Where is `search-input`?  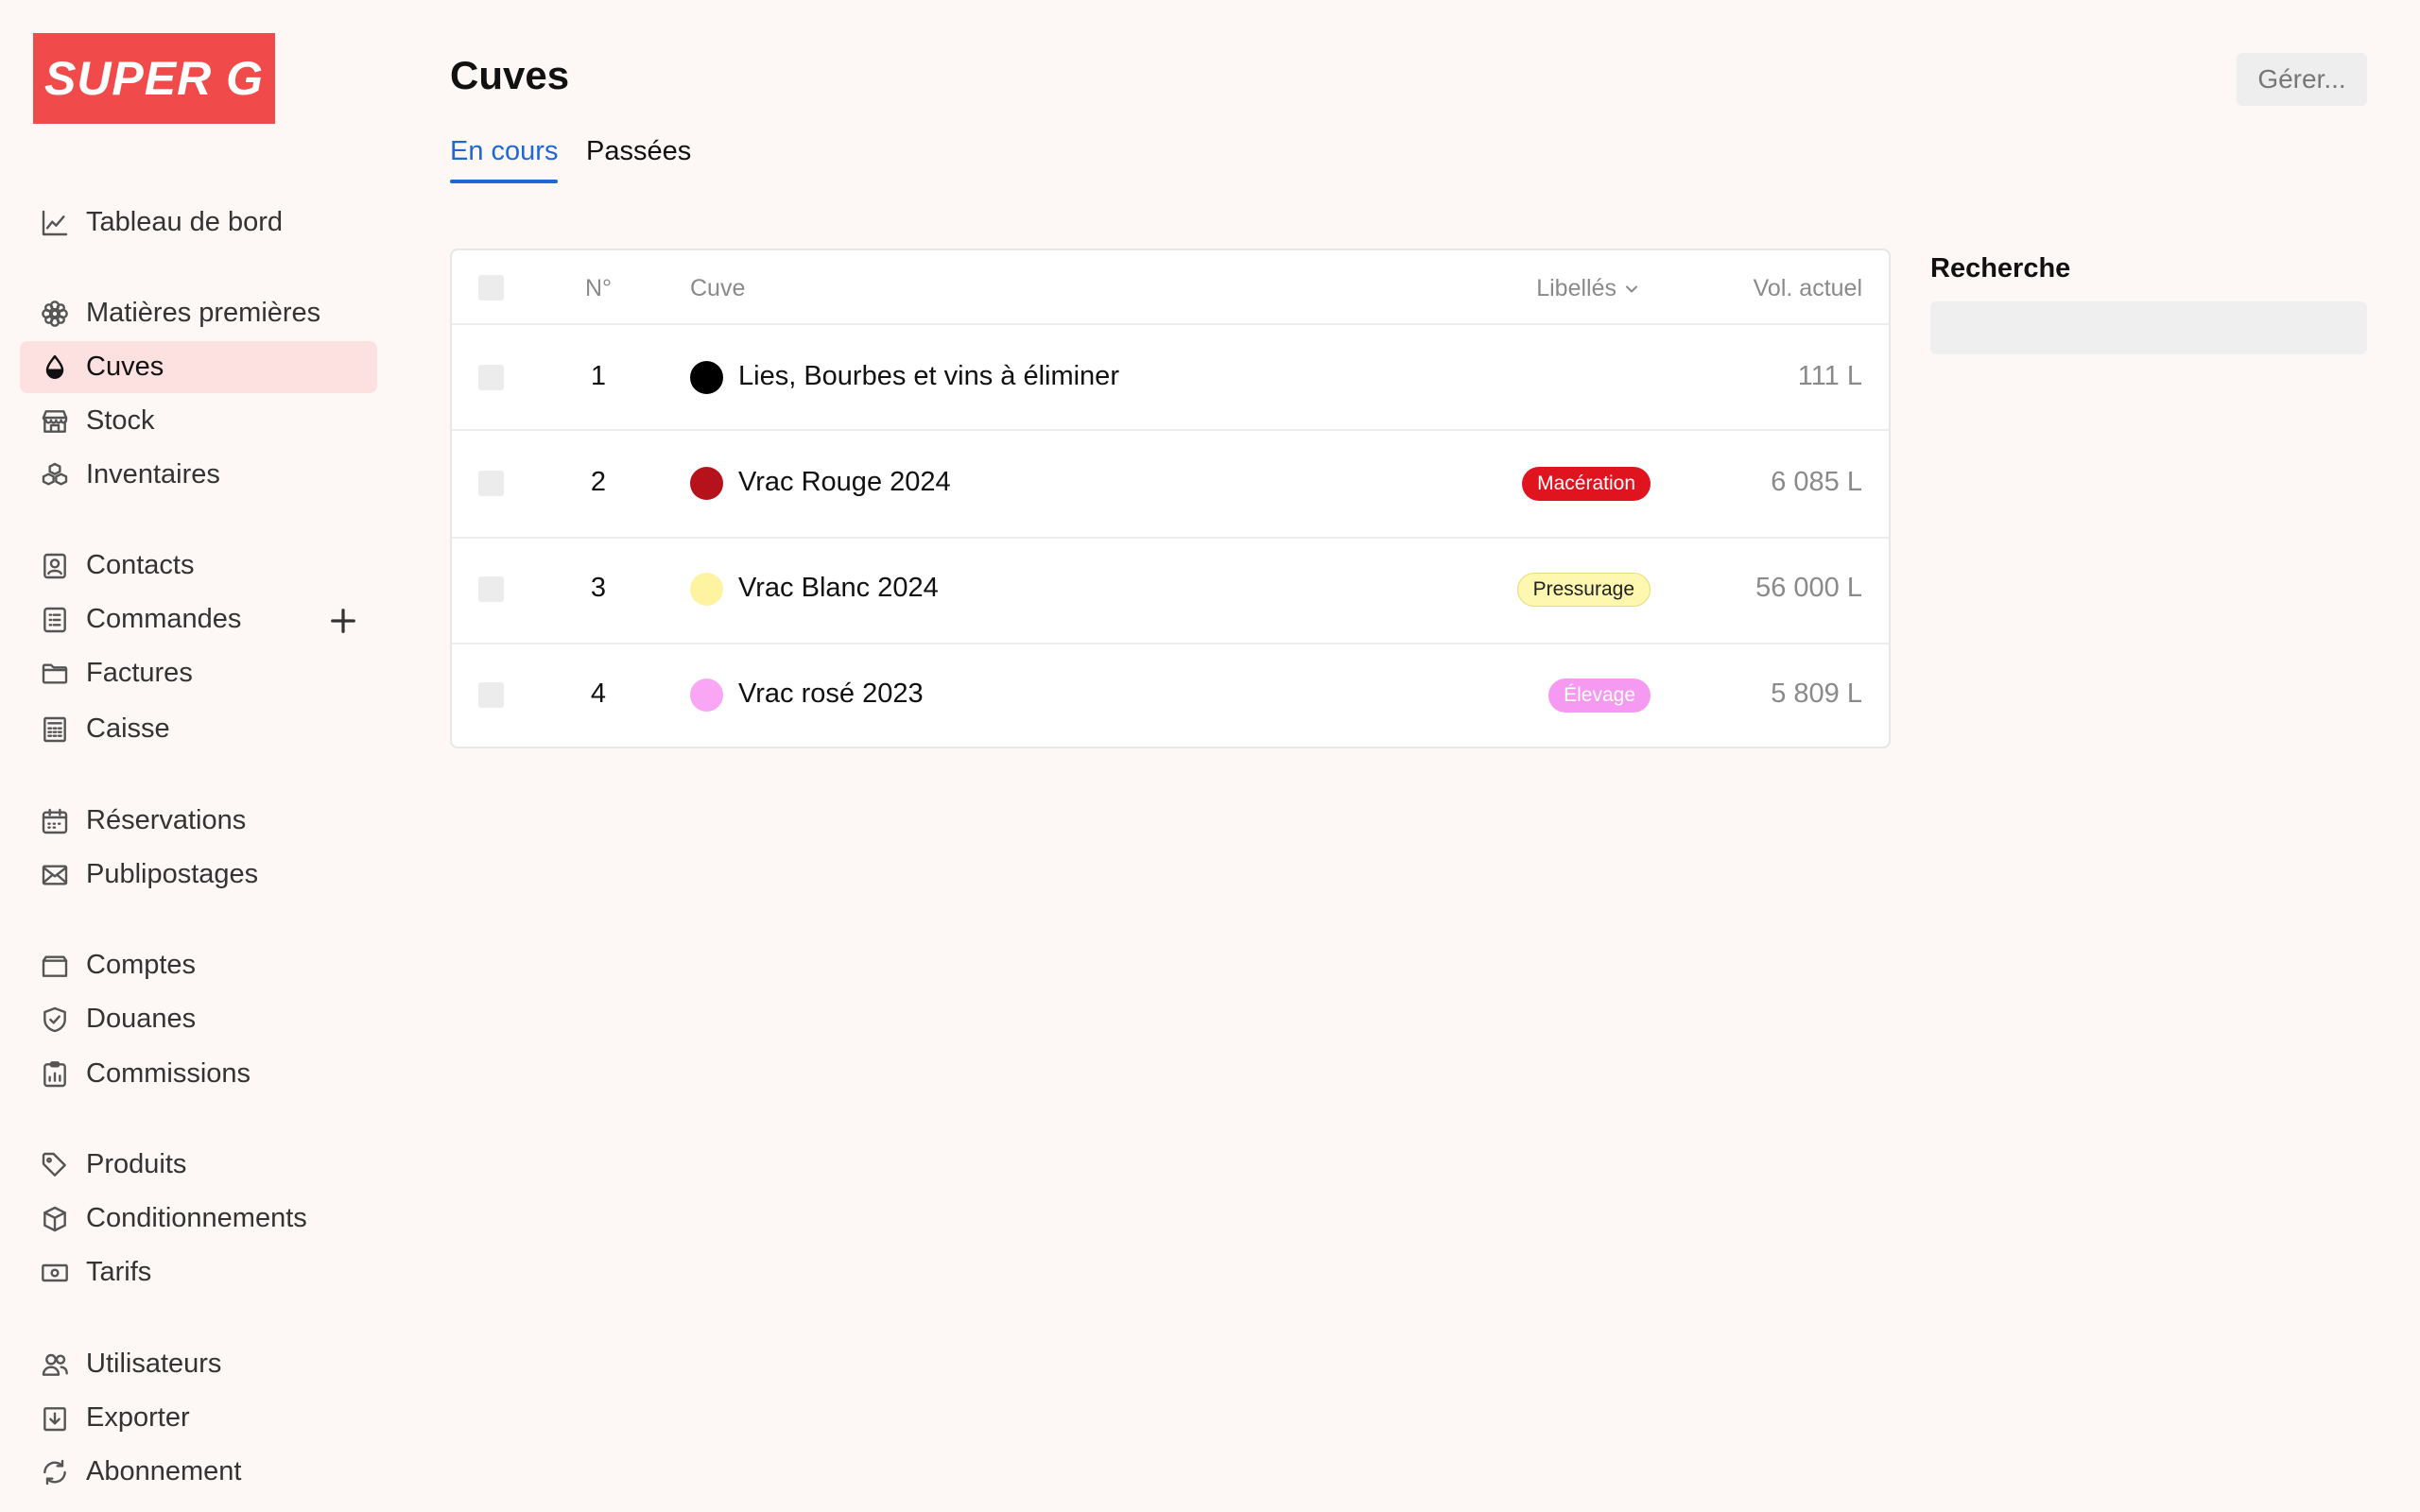 search-input is located at coordinates (2148, 327).